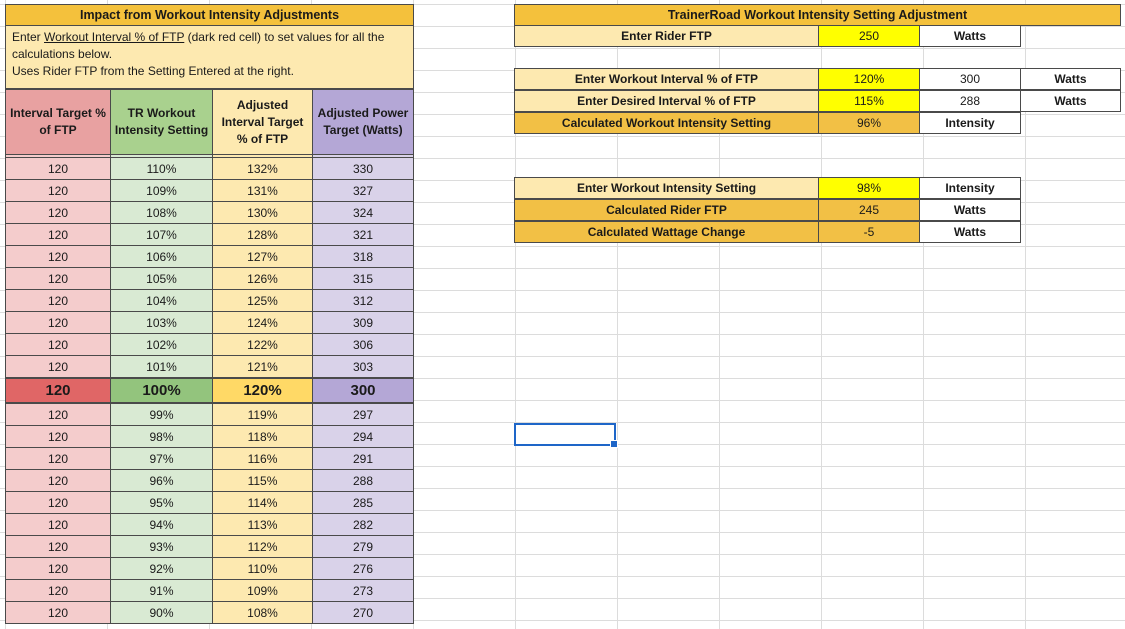  What do you see at coordinates (262, 390) in the screenshot?
I see `table-cell: 120%` at bounding box center [262, 390].